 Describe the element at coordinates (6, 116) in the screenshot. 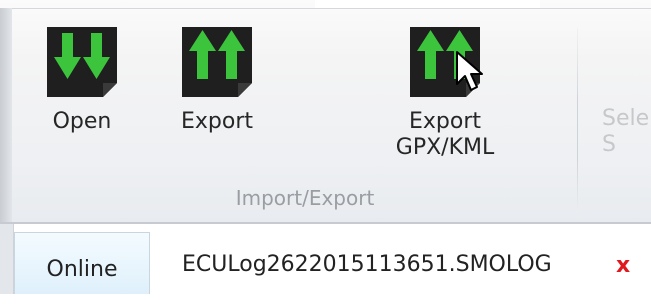

I see `ribbon-left-edge` at that location.